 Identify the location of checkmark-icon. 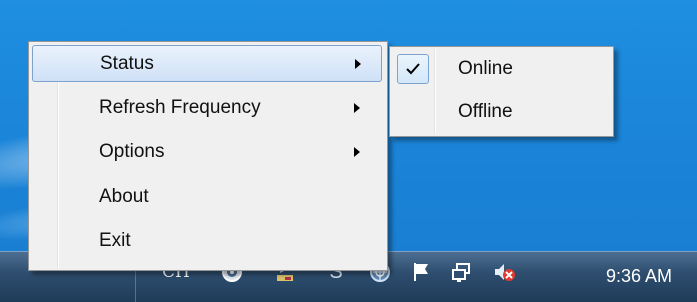
(413, 69).